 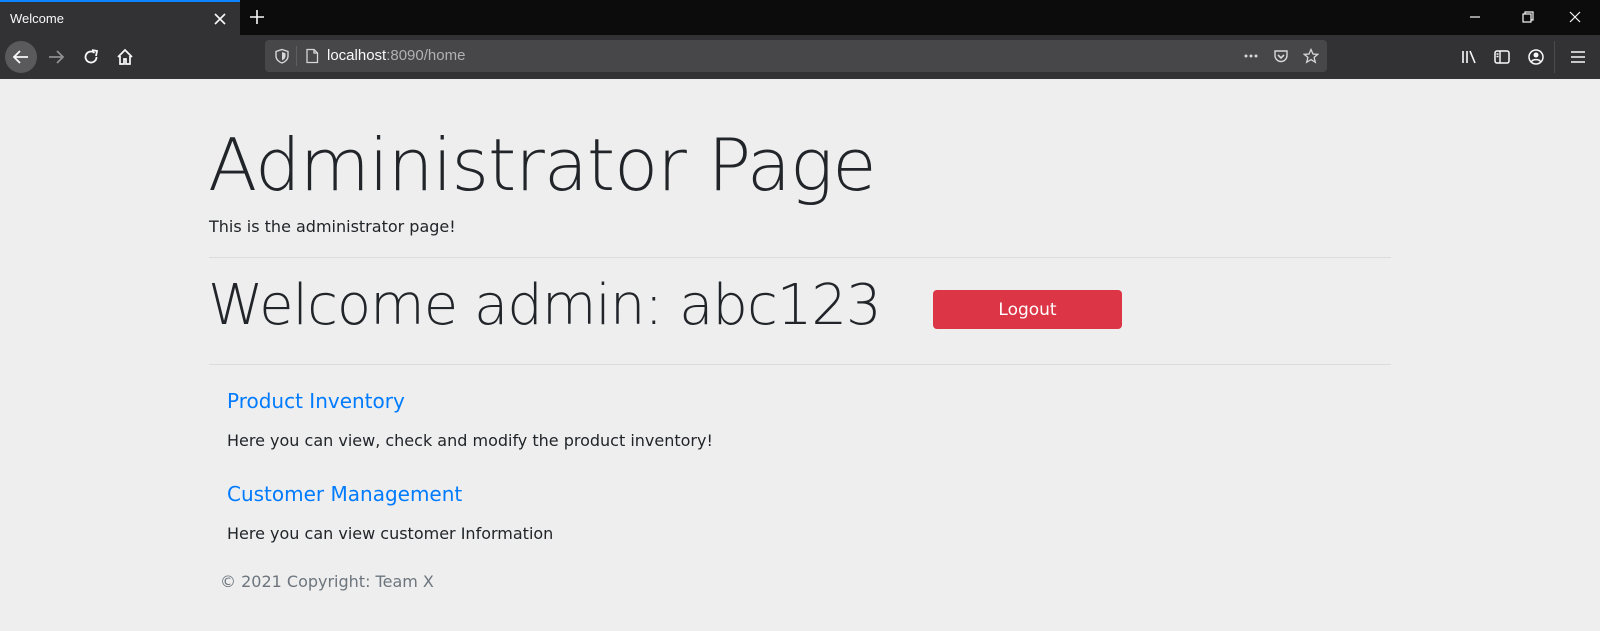 What do you see at coordinates (220, 19) in the screenshot?
I see `close-tab-icon` at bounding box center [220, 19].